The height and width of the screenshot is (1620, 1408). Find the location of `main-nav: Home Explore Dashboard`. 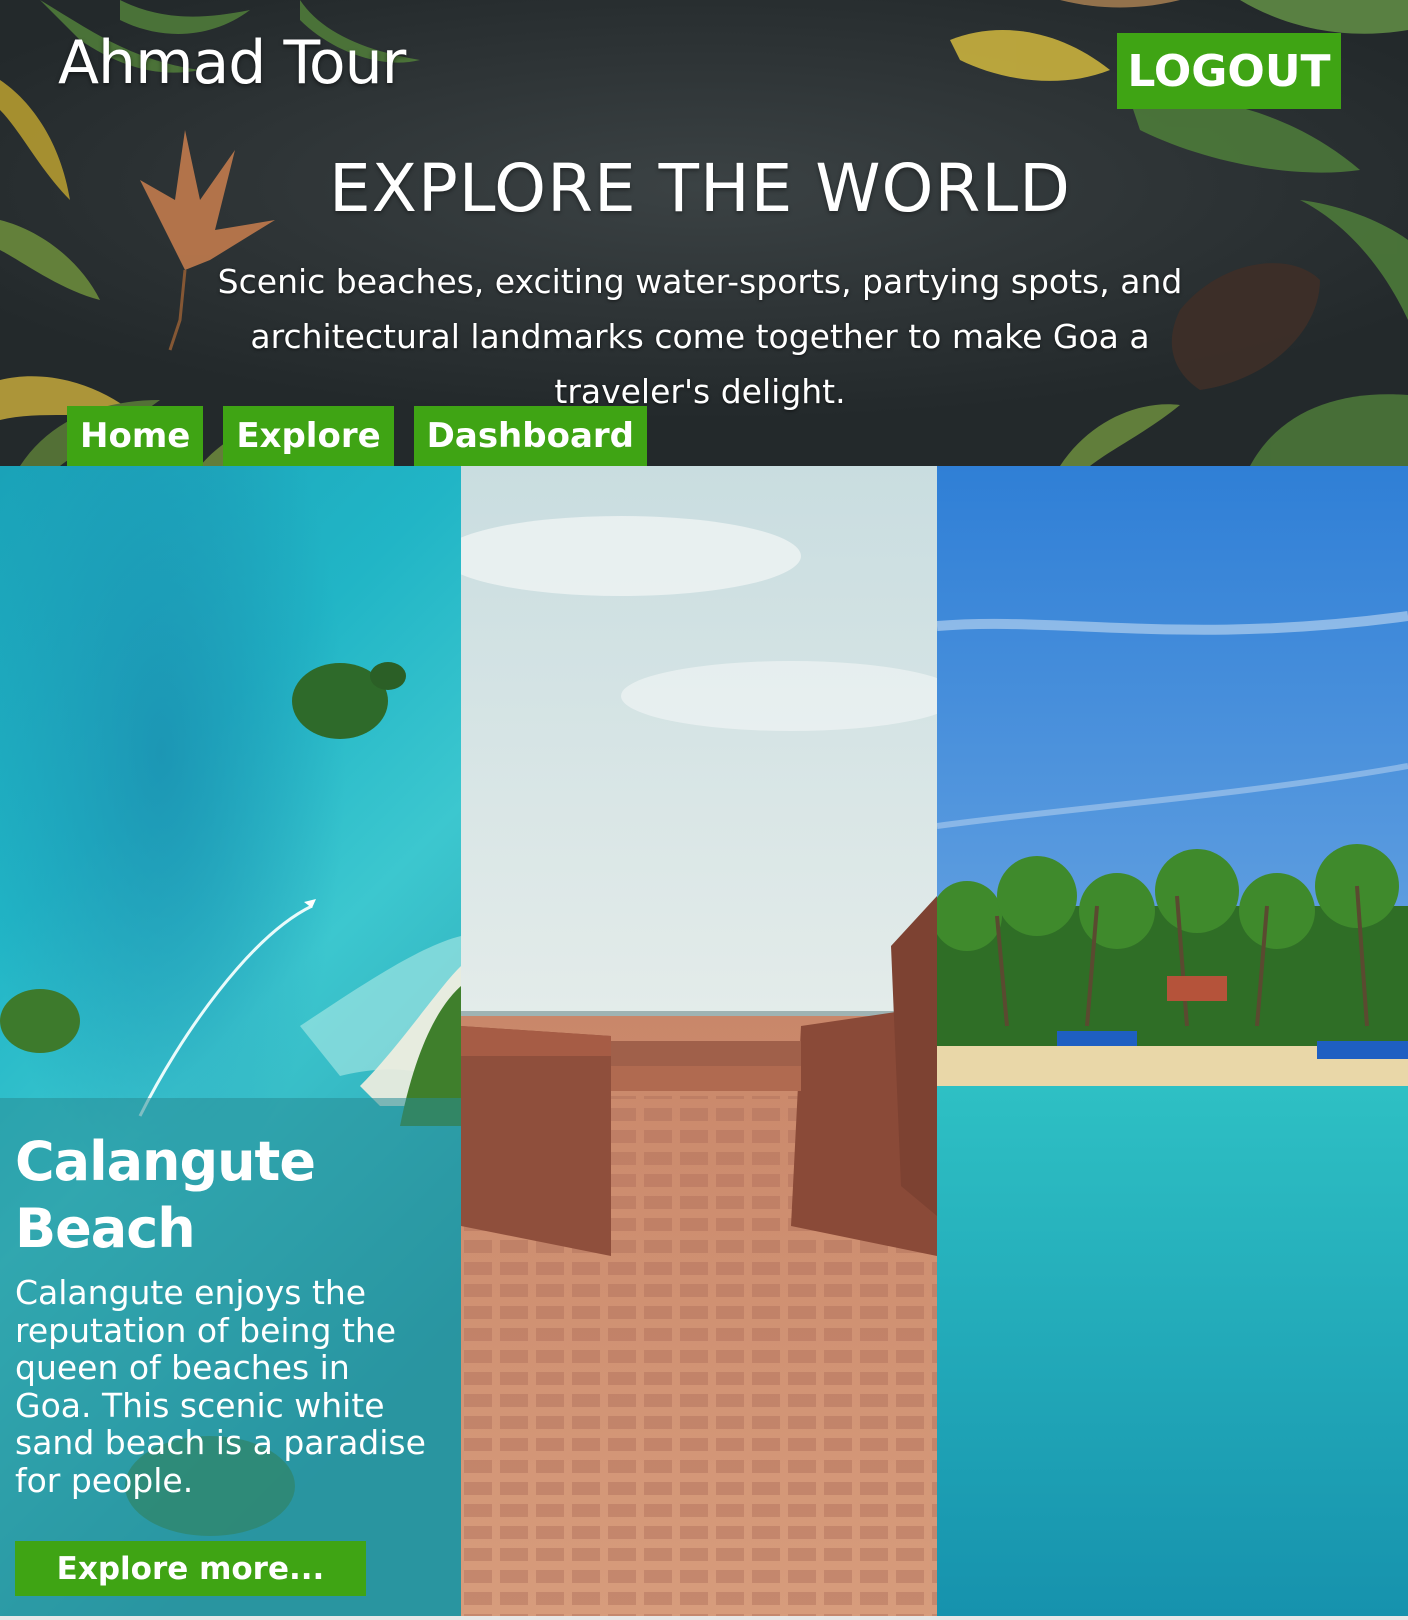

main-nav: Home Explore Dashboard is located at coordinates (357, 436).